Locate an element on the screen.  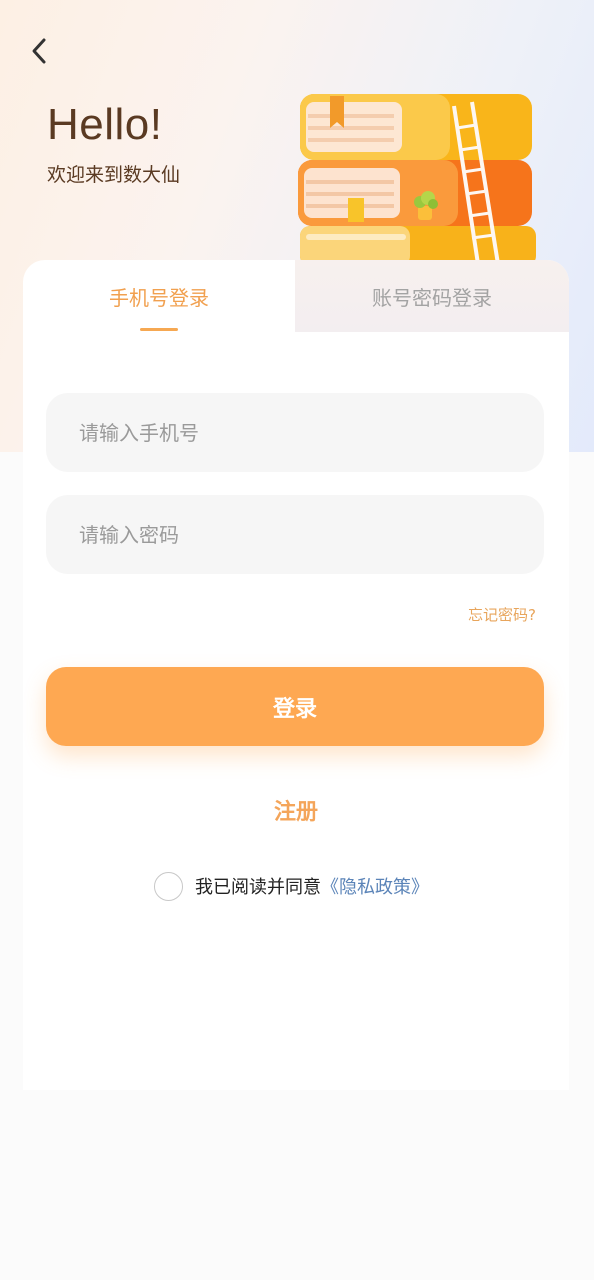
phone-input is located at coordinates (295, 432).